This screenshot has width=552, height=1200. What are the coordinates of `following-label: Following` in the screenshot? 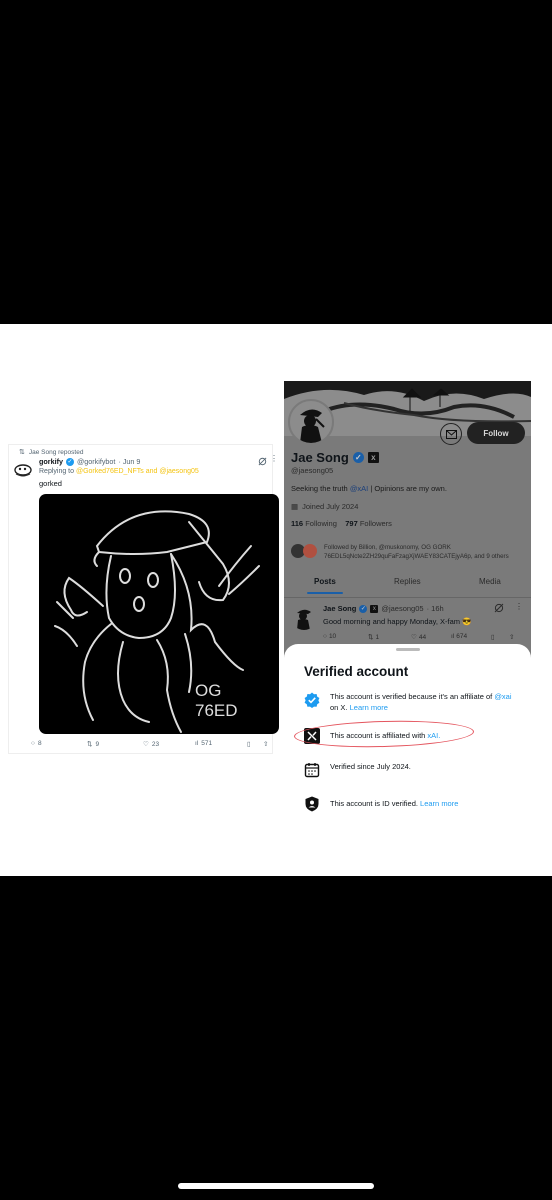 It's located at (321, 523).